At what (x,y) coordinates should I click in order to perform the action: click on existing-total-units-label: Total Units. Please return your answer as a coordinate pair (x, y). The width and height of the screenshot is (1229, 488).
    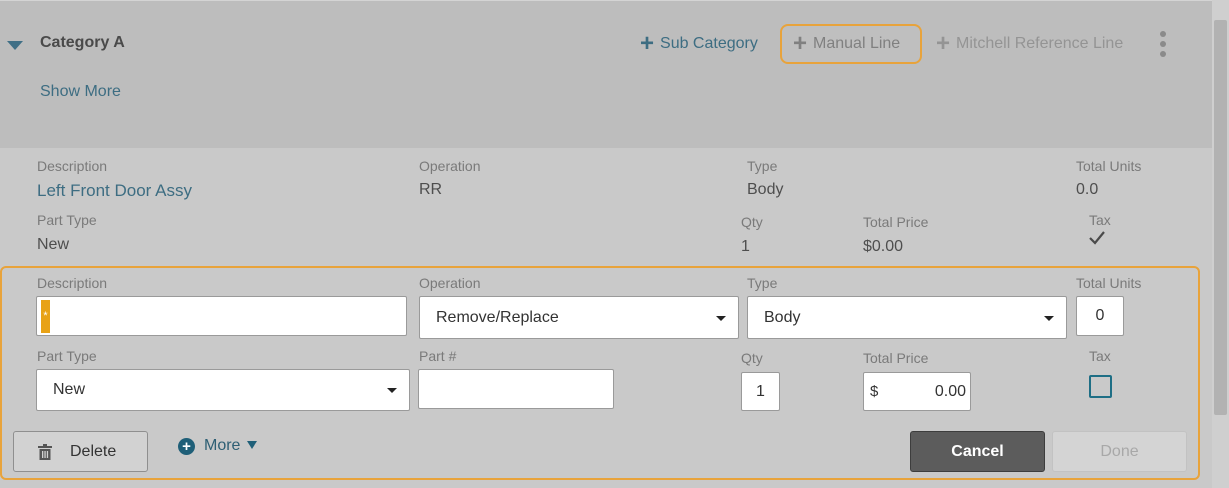
    Looking at the image, I should click on (1109, 166).